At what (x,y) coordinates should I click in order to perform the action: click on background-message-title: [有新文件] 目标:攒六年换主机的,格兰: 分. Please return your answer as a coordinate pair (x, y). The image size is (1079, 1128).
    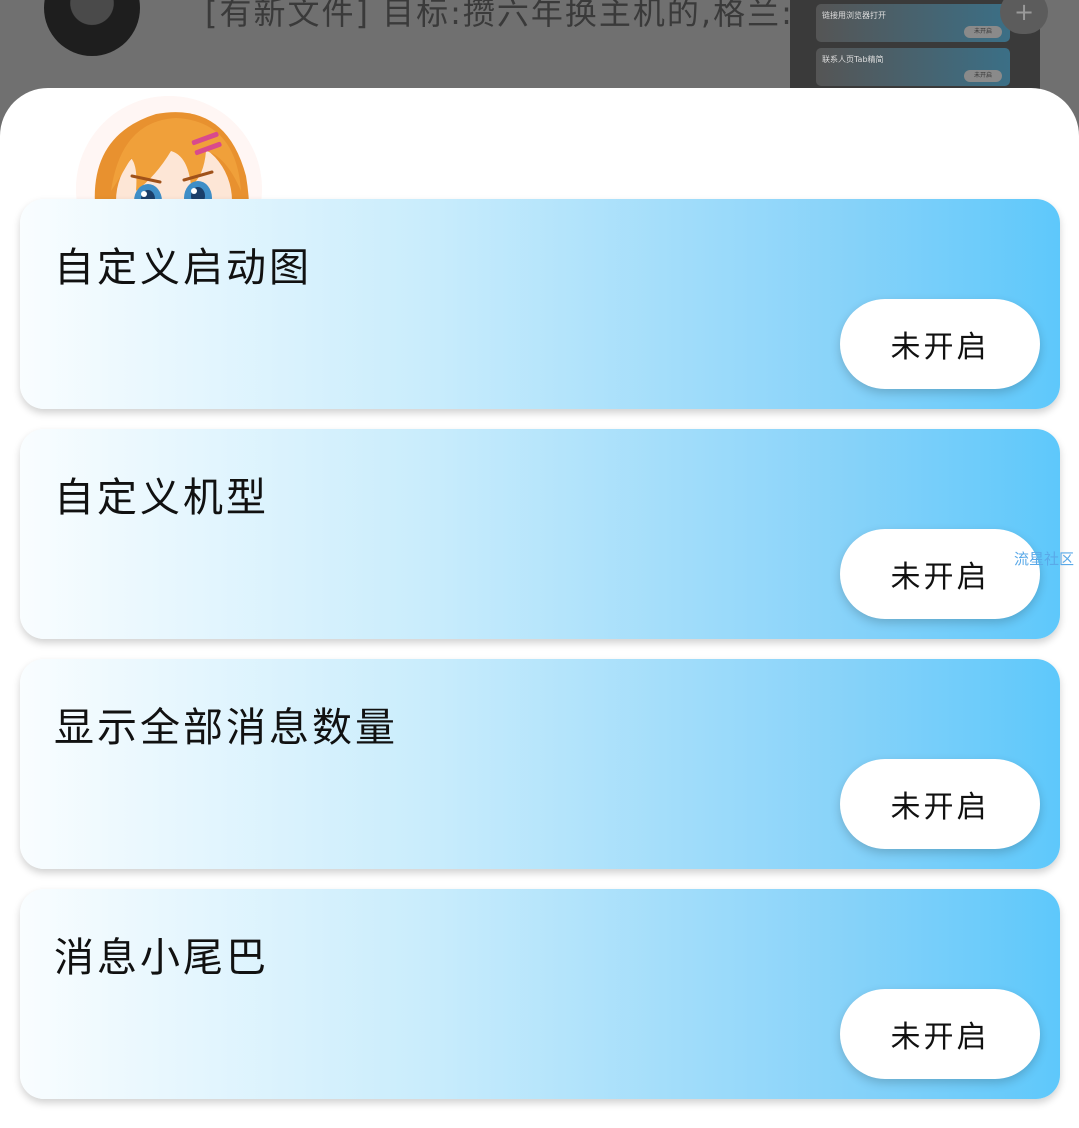
    Looking at the image, I should click on (505, 16).